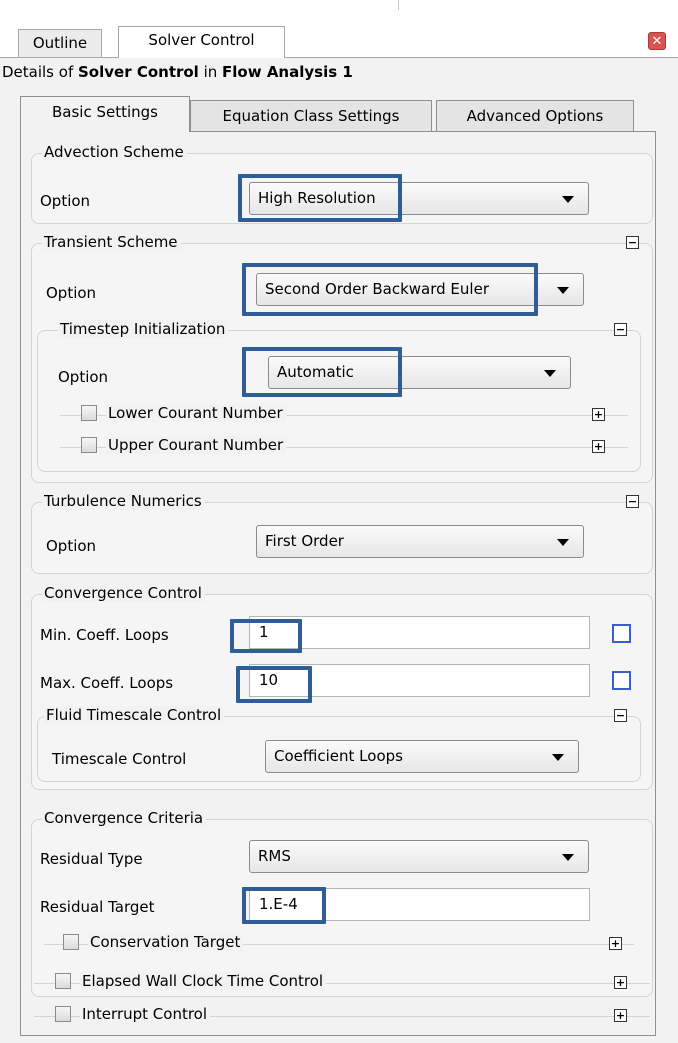  Describe the element at coordinates (338, 756) in the screenshot. I see `timescale-control-value: Coefficient Loops` at that location.